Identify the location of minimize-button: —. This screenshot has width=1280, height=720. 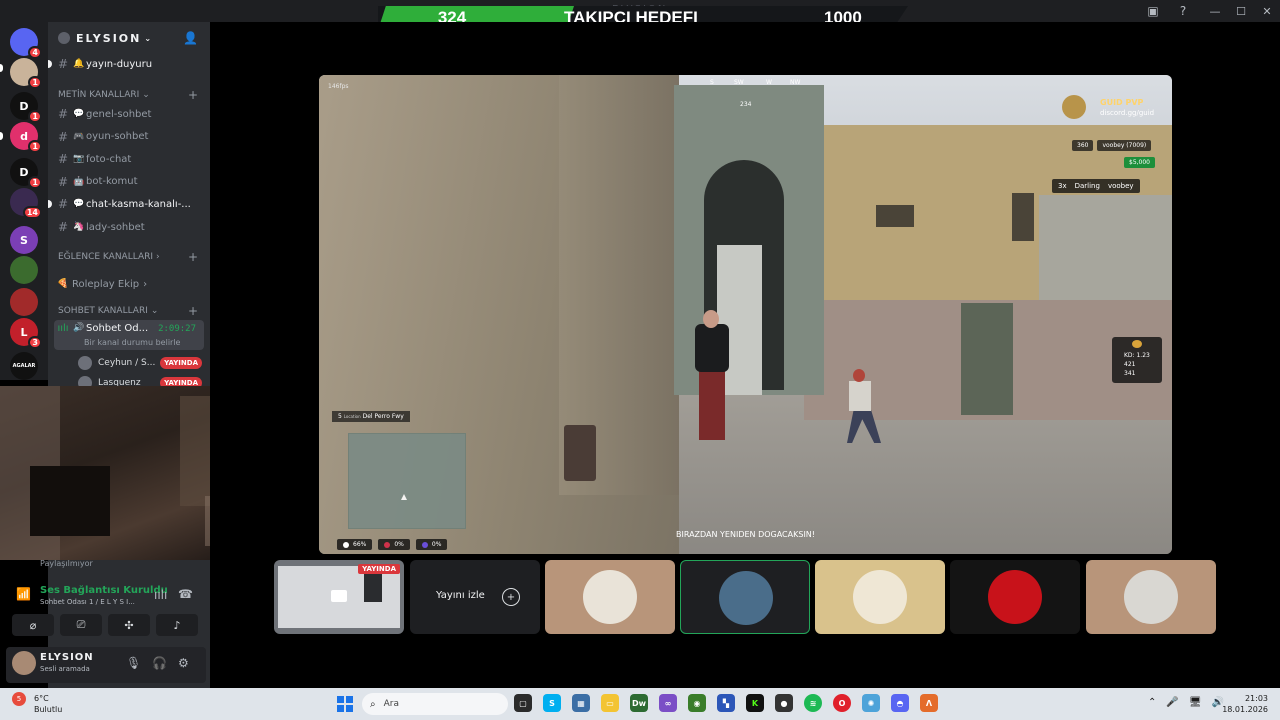
(1215, 11).